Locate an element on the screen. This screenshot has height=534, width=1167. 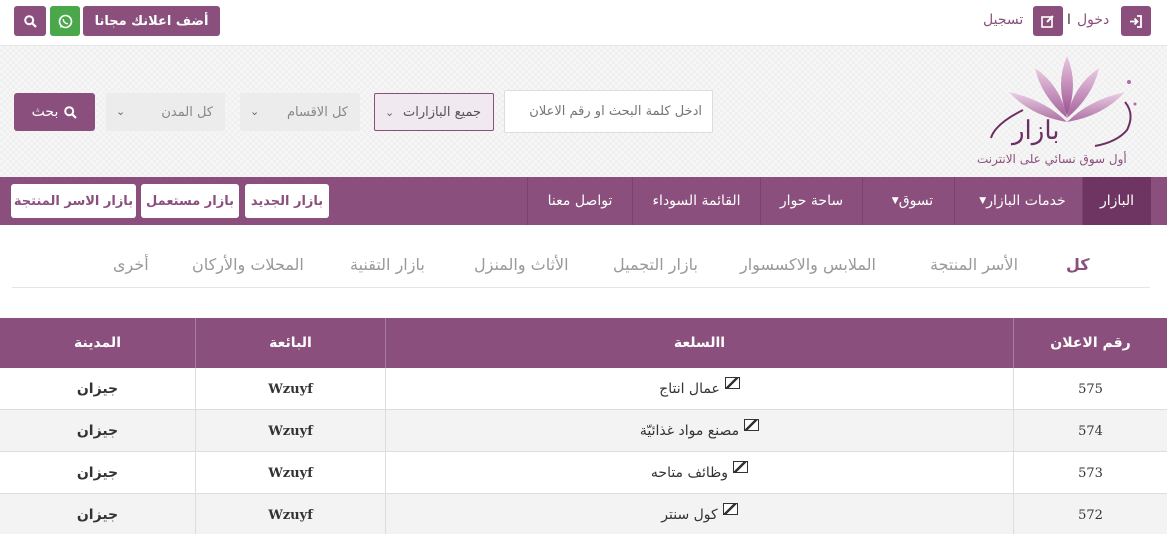
divider is located at coordinates (581, 287).